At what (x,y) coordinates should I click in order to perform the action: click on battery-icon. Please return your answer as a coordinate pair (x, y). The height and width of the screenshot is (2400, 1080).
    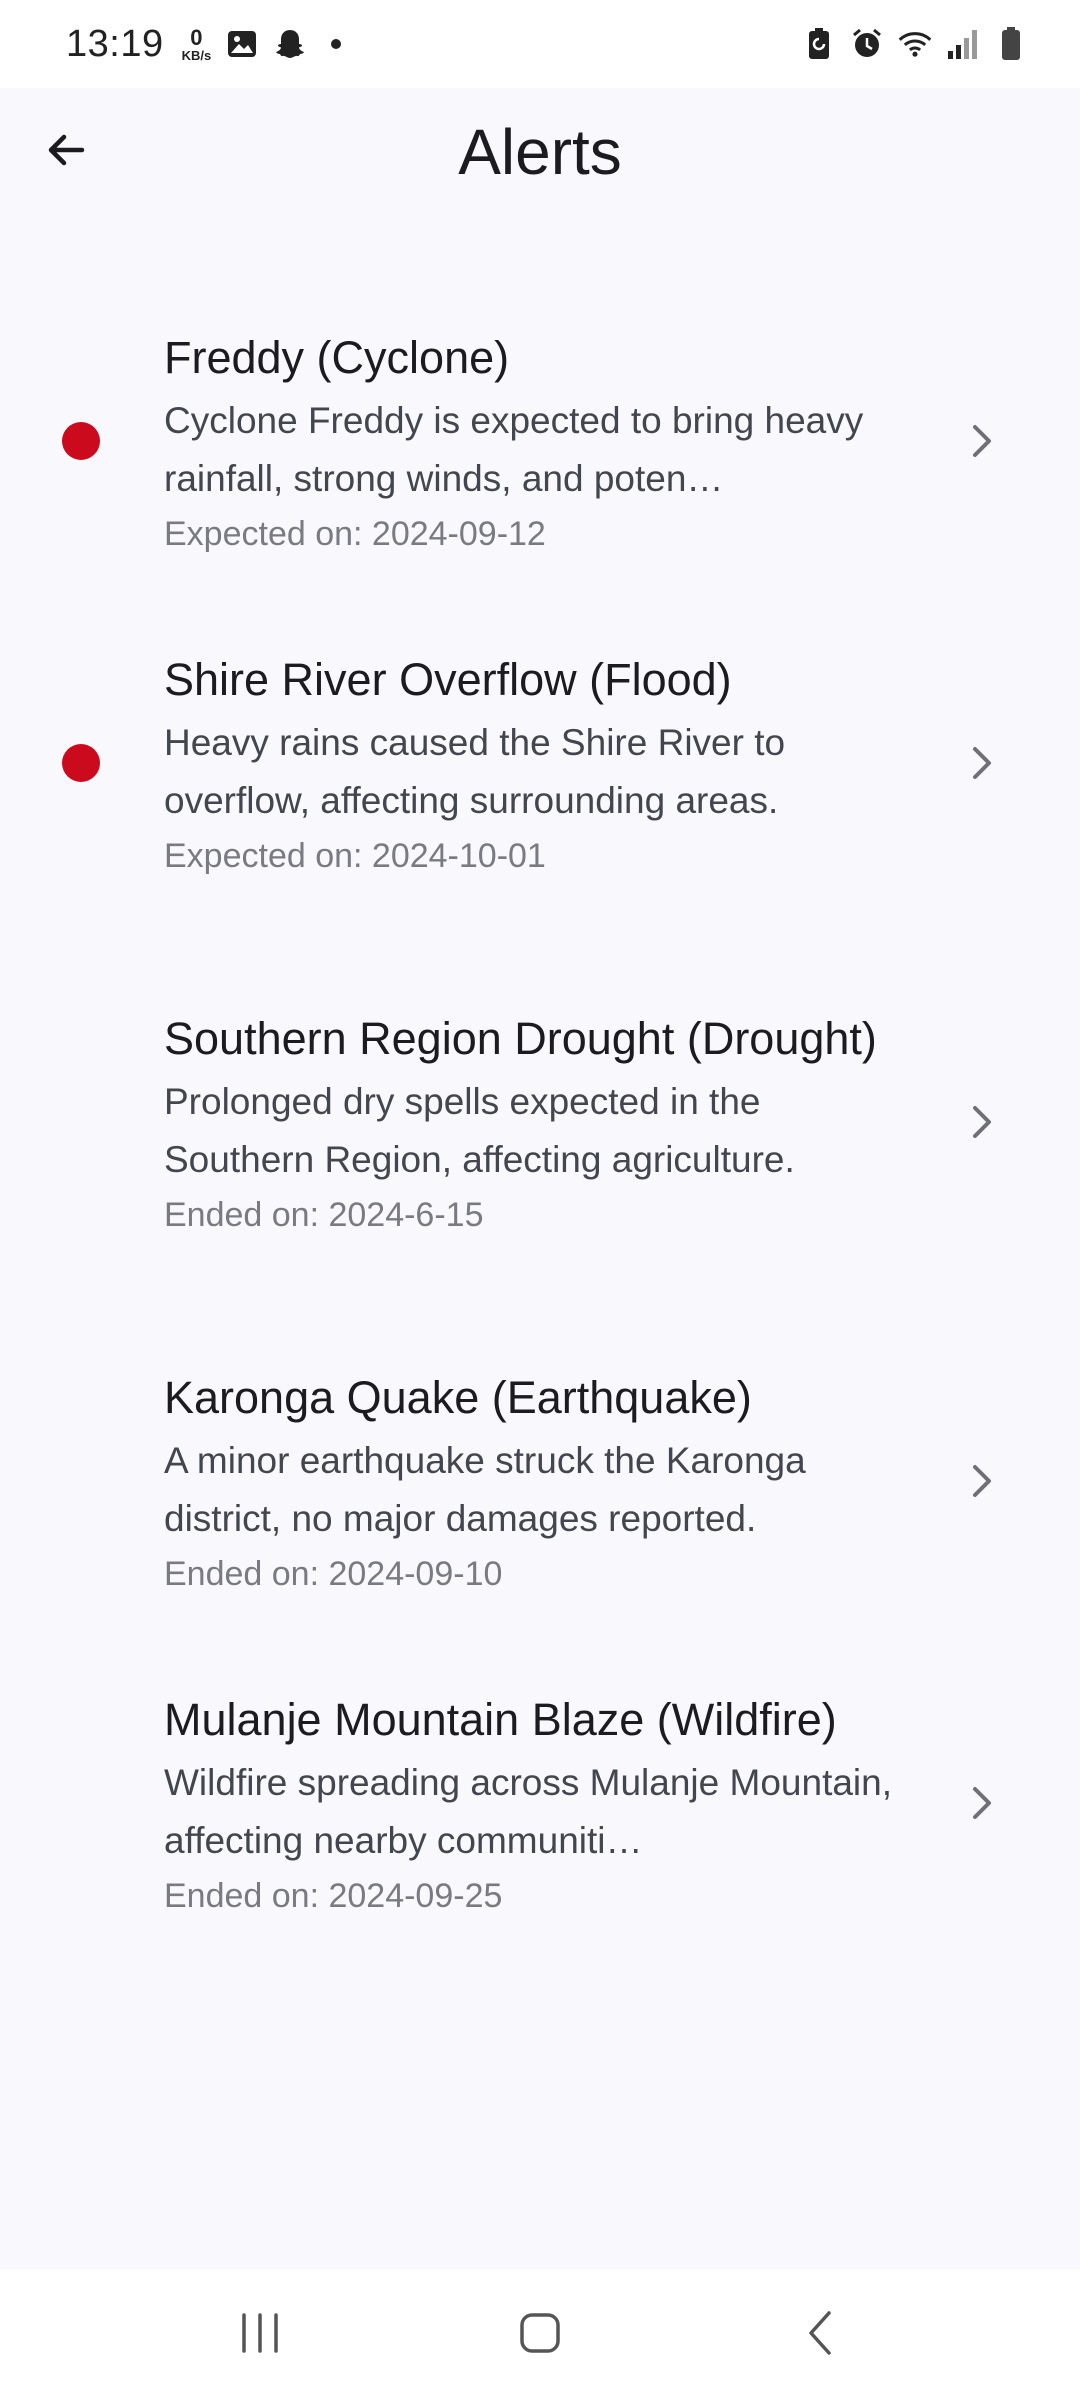
    Looking at the image, I should click on (1011, 44).